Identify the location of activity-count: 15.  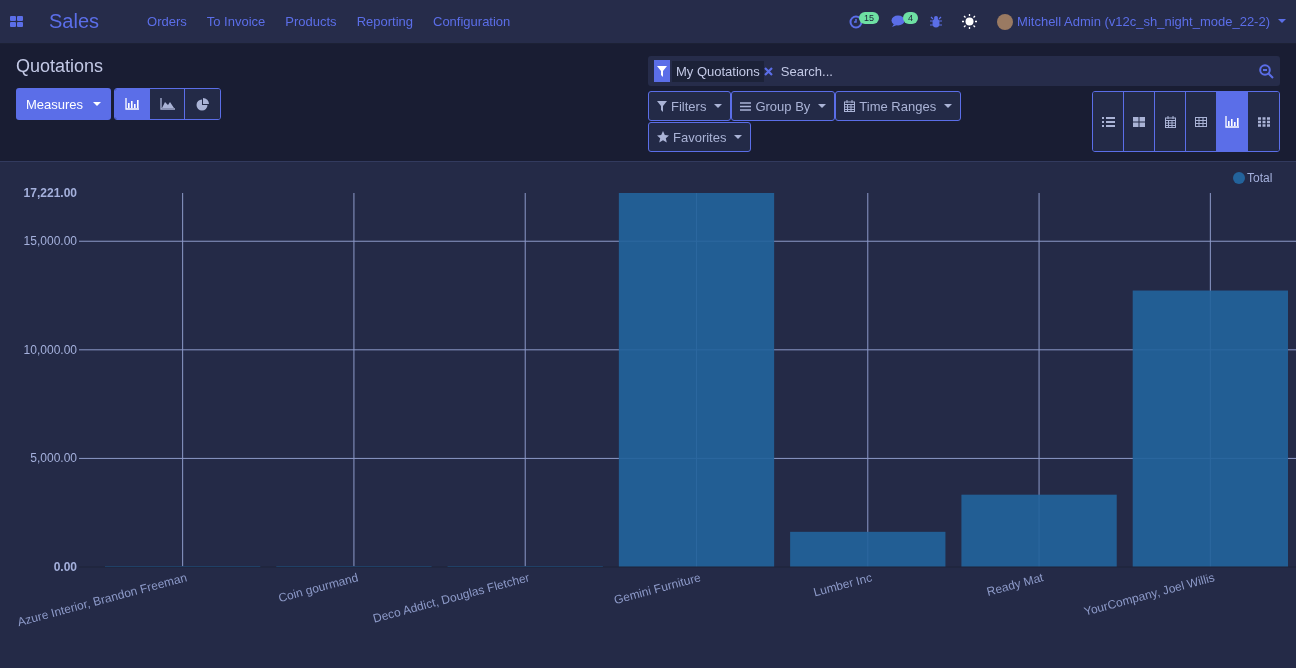
(869, 17).